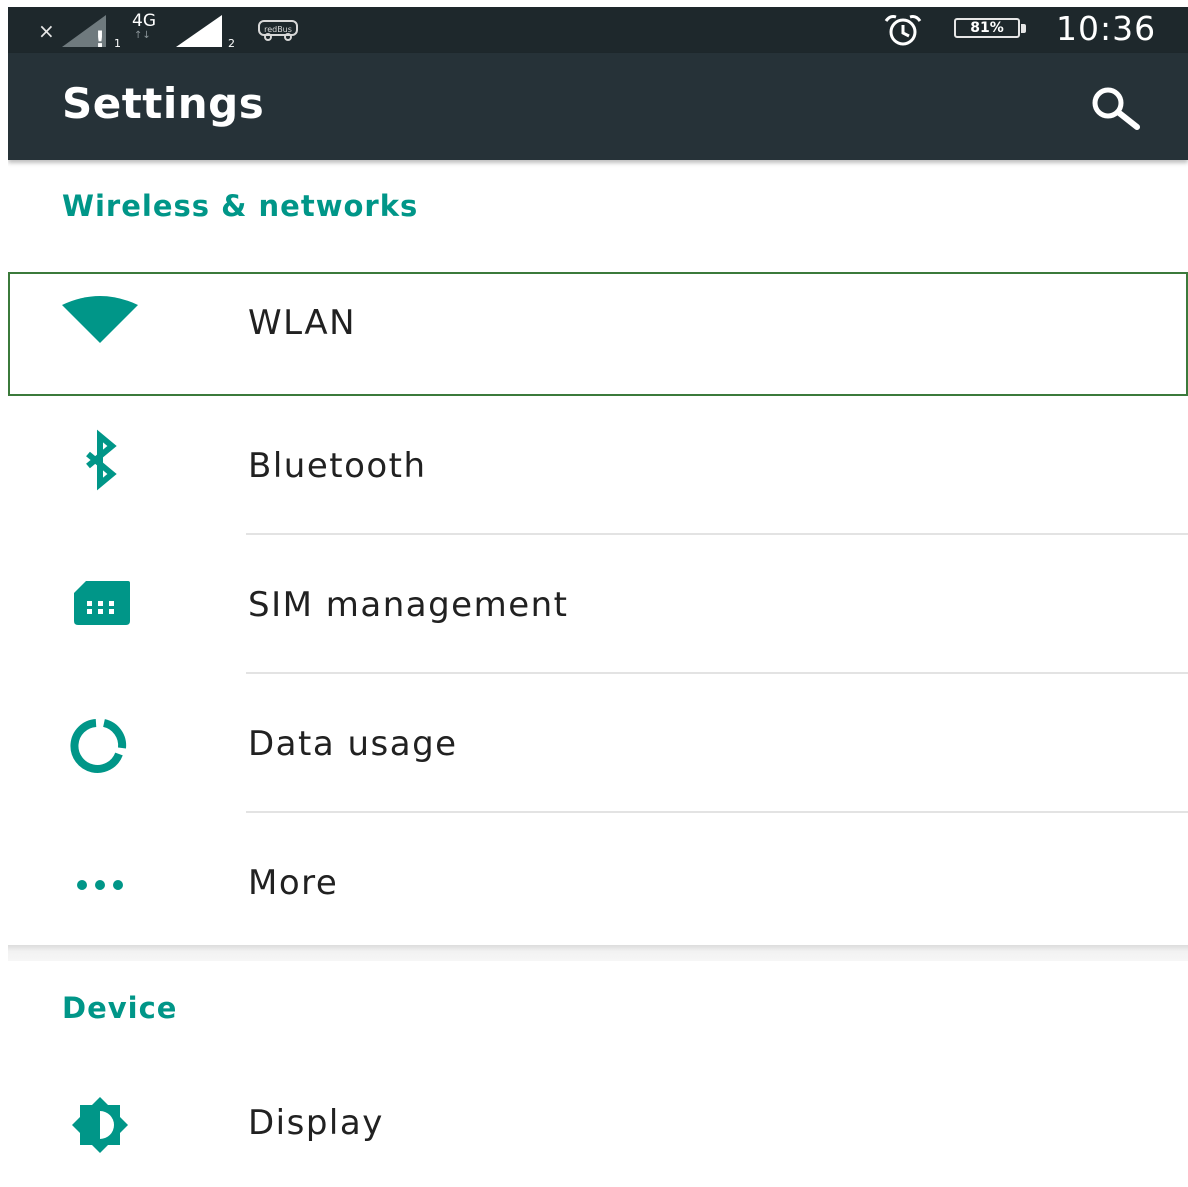 This screenshot has height=1187, width=1188. I want to click on data-activity-icon: ↑↓, so click(142, 35).